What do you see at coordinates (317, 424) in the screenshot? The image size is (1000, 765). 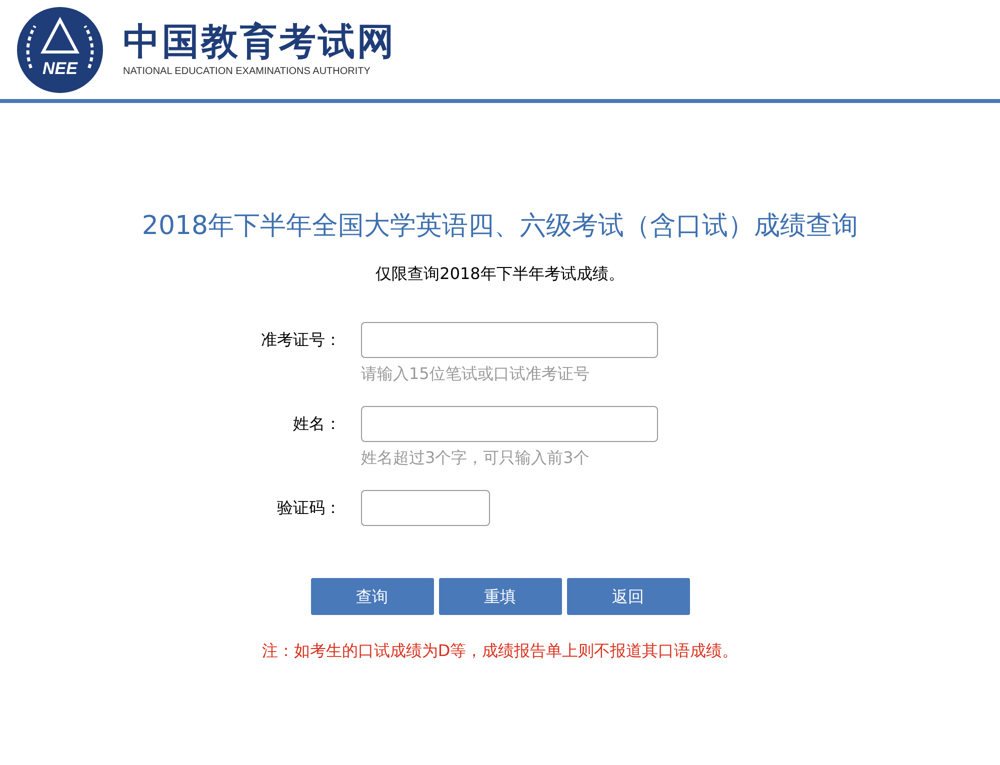 I see `field-label: 姓名：` at bounding box center [317, 424].